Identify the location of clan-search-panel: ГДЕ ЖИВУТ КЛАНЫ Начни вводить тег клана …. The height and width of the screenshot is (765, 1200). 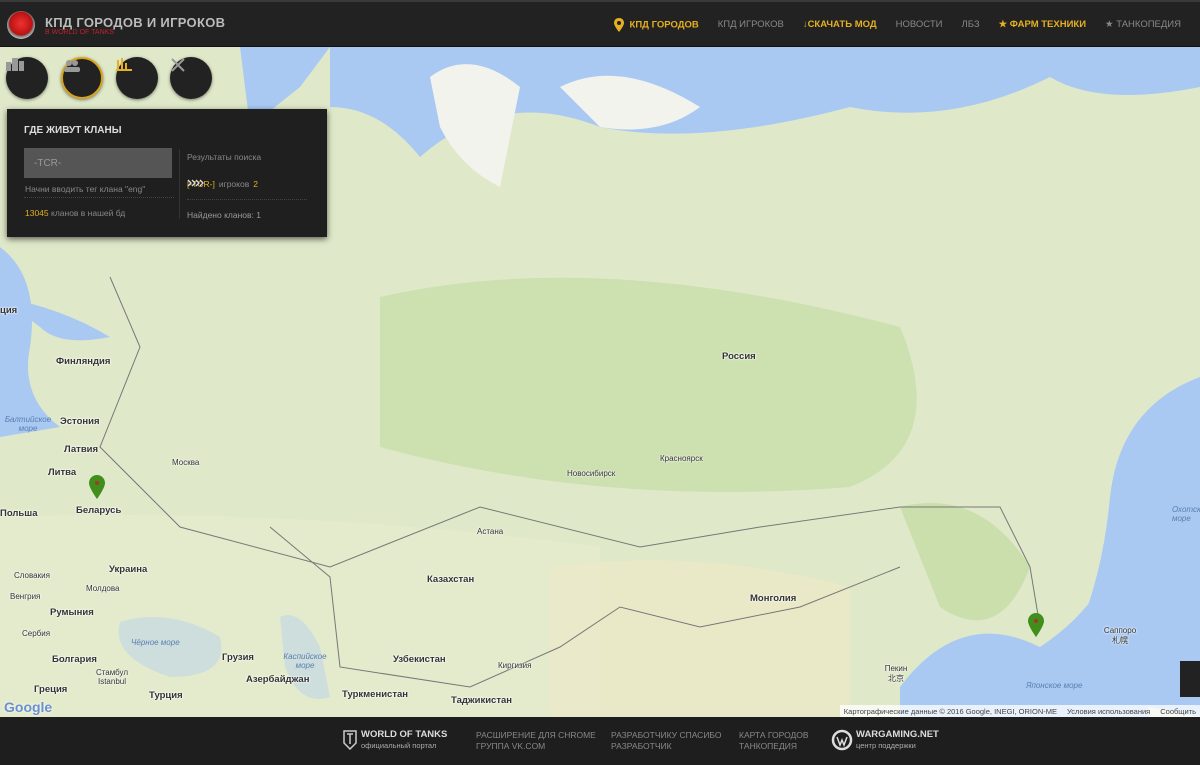
(167, 173).